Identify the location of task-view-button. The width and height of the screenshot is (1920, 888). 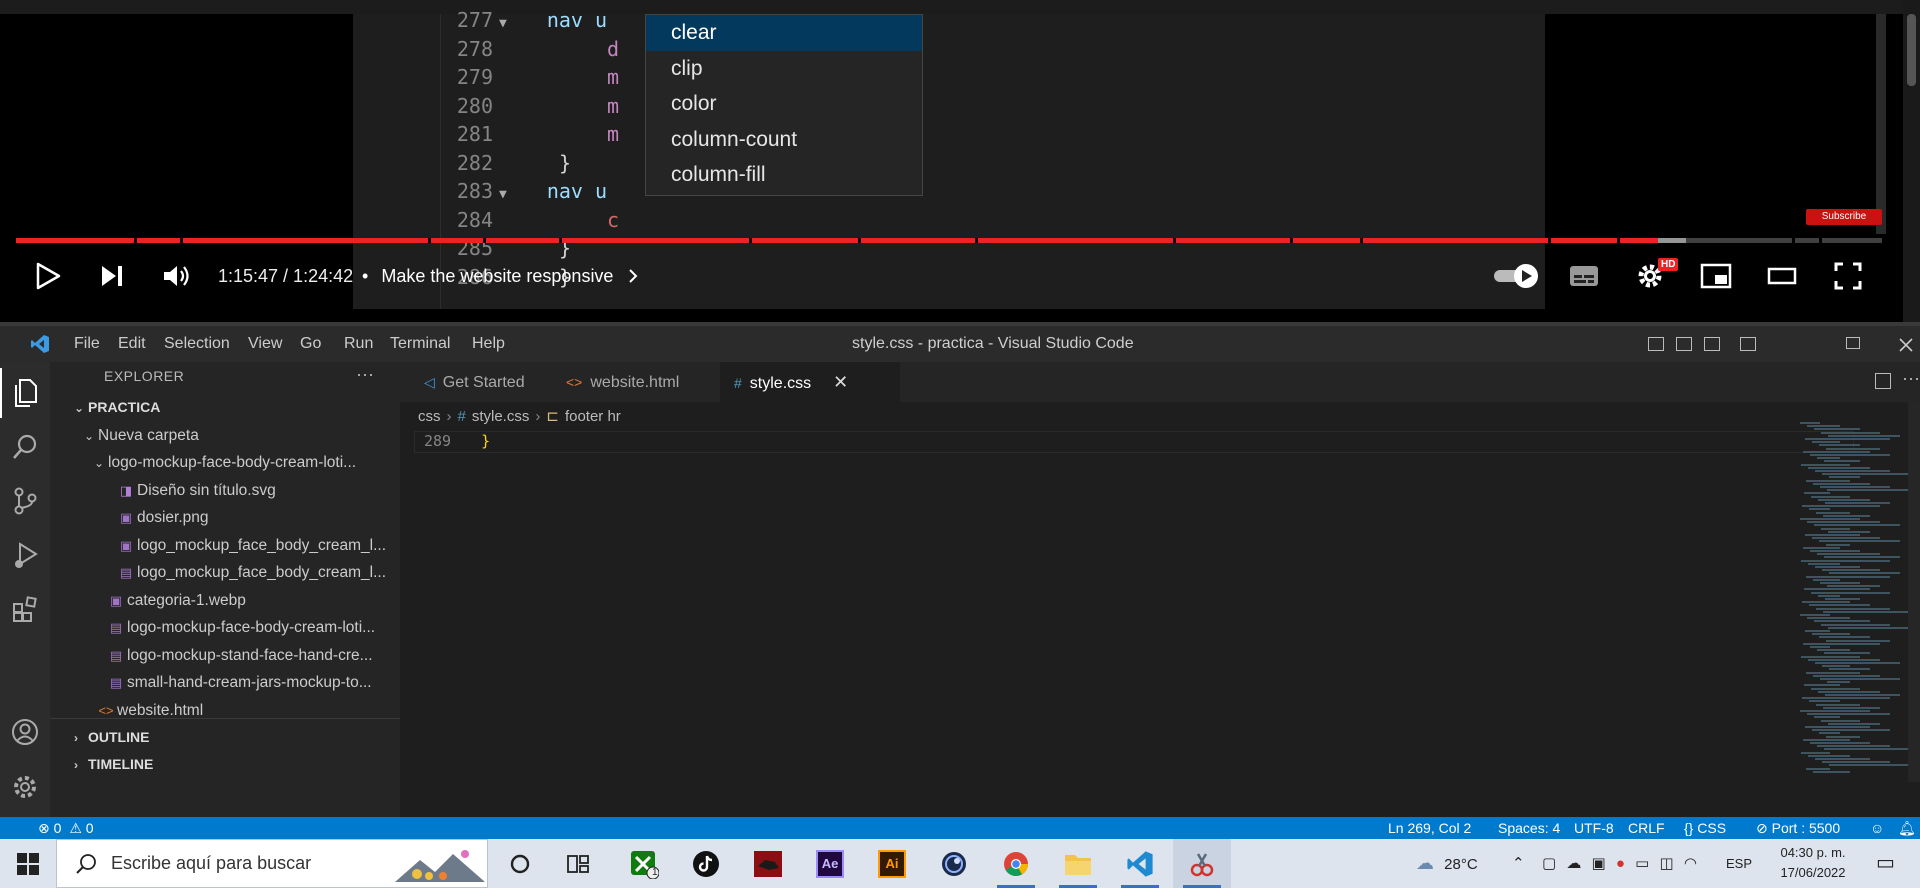
(578, 863).